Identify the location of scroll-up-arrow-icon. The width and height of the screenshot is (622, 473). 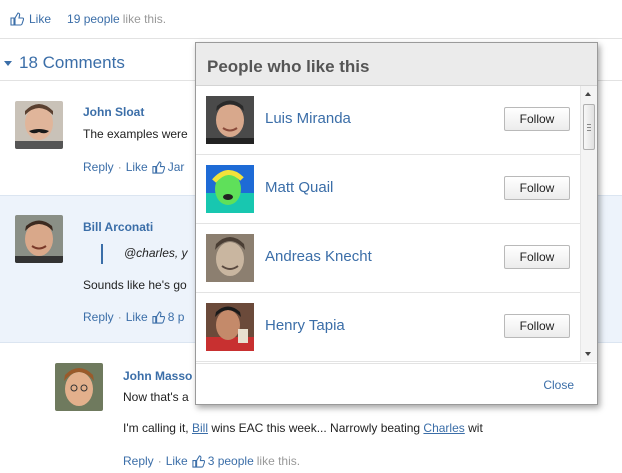
(588, 94).